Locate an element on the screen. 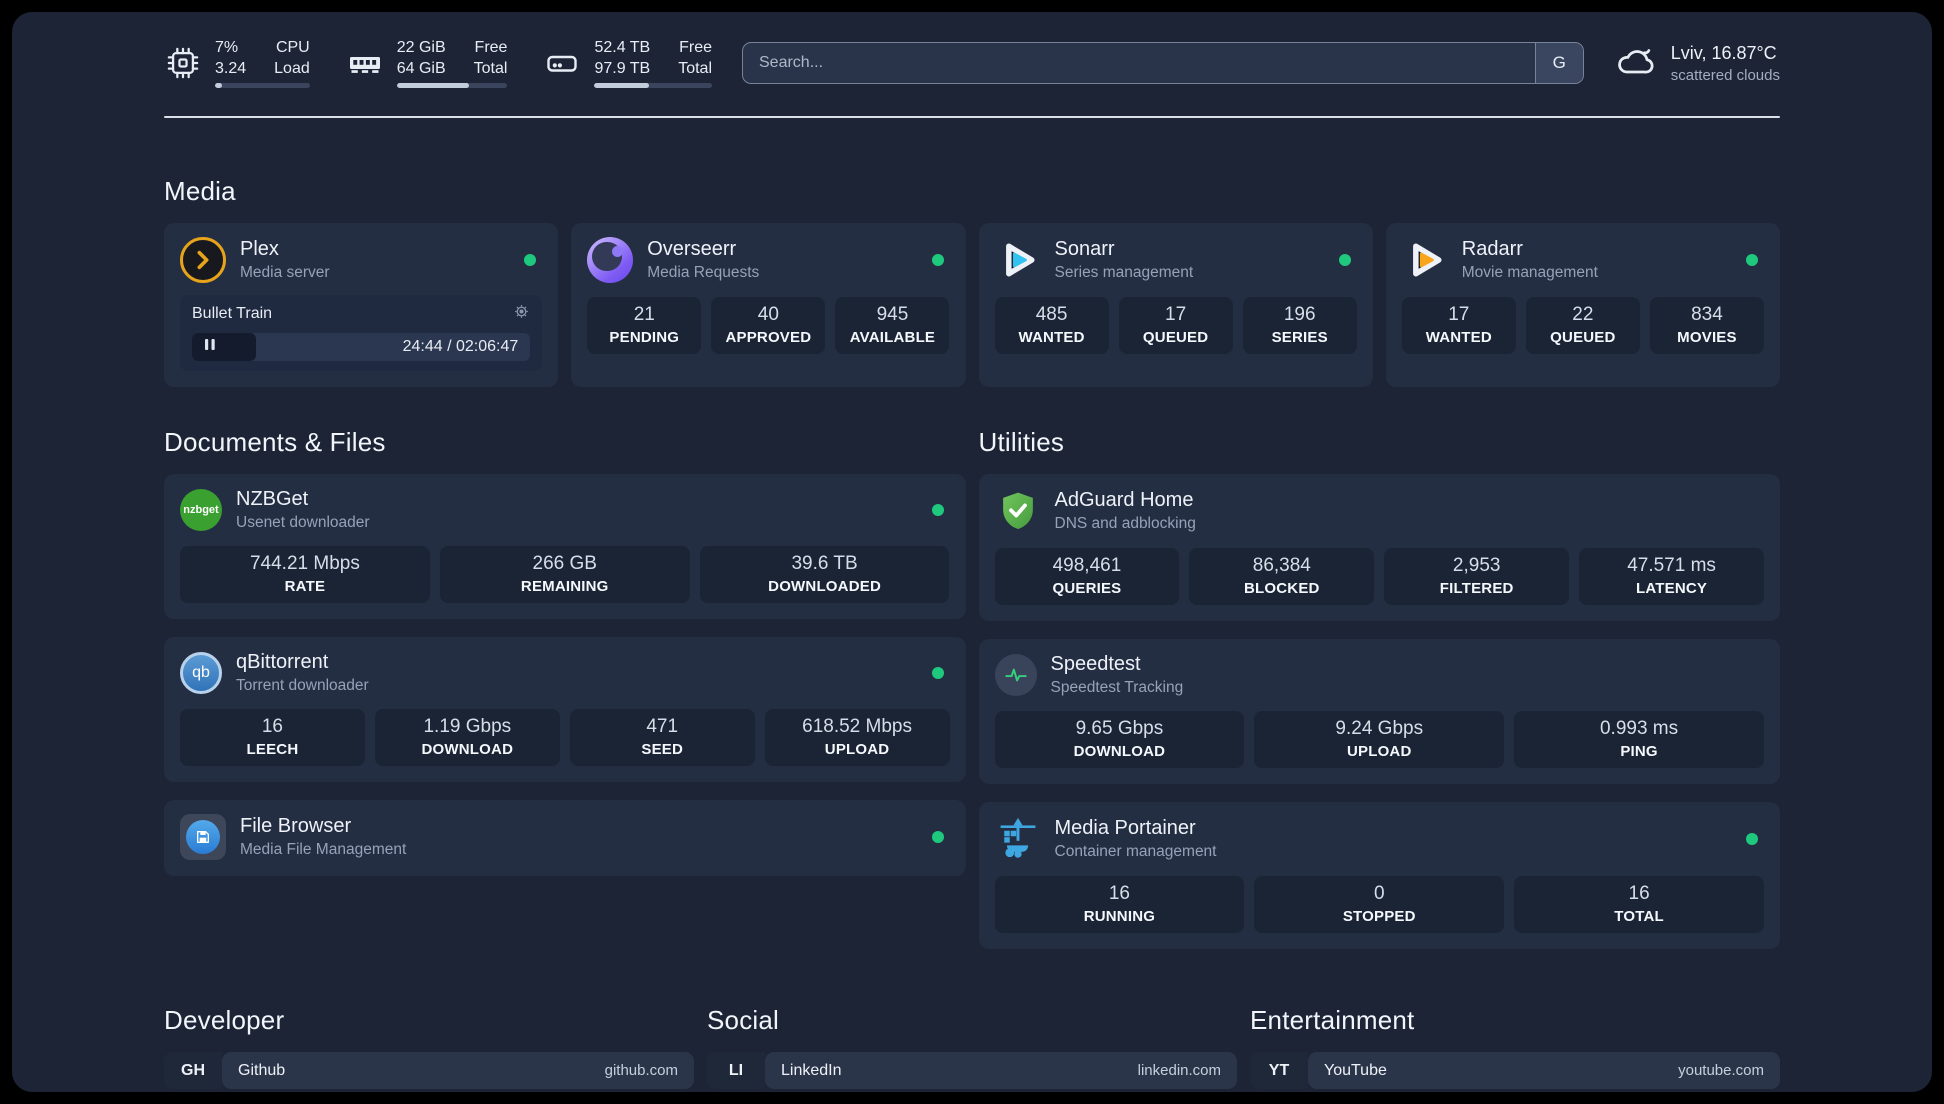 This screenshot has width=1944, height=1104. disk-icon is located at coordinates (562, 63).